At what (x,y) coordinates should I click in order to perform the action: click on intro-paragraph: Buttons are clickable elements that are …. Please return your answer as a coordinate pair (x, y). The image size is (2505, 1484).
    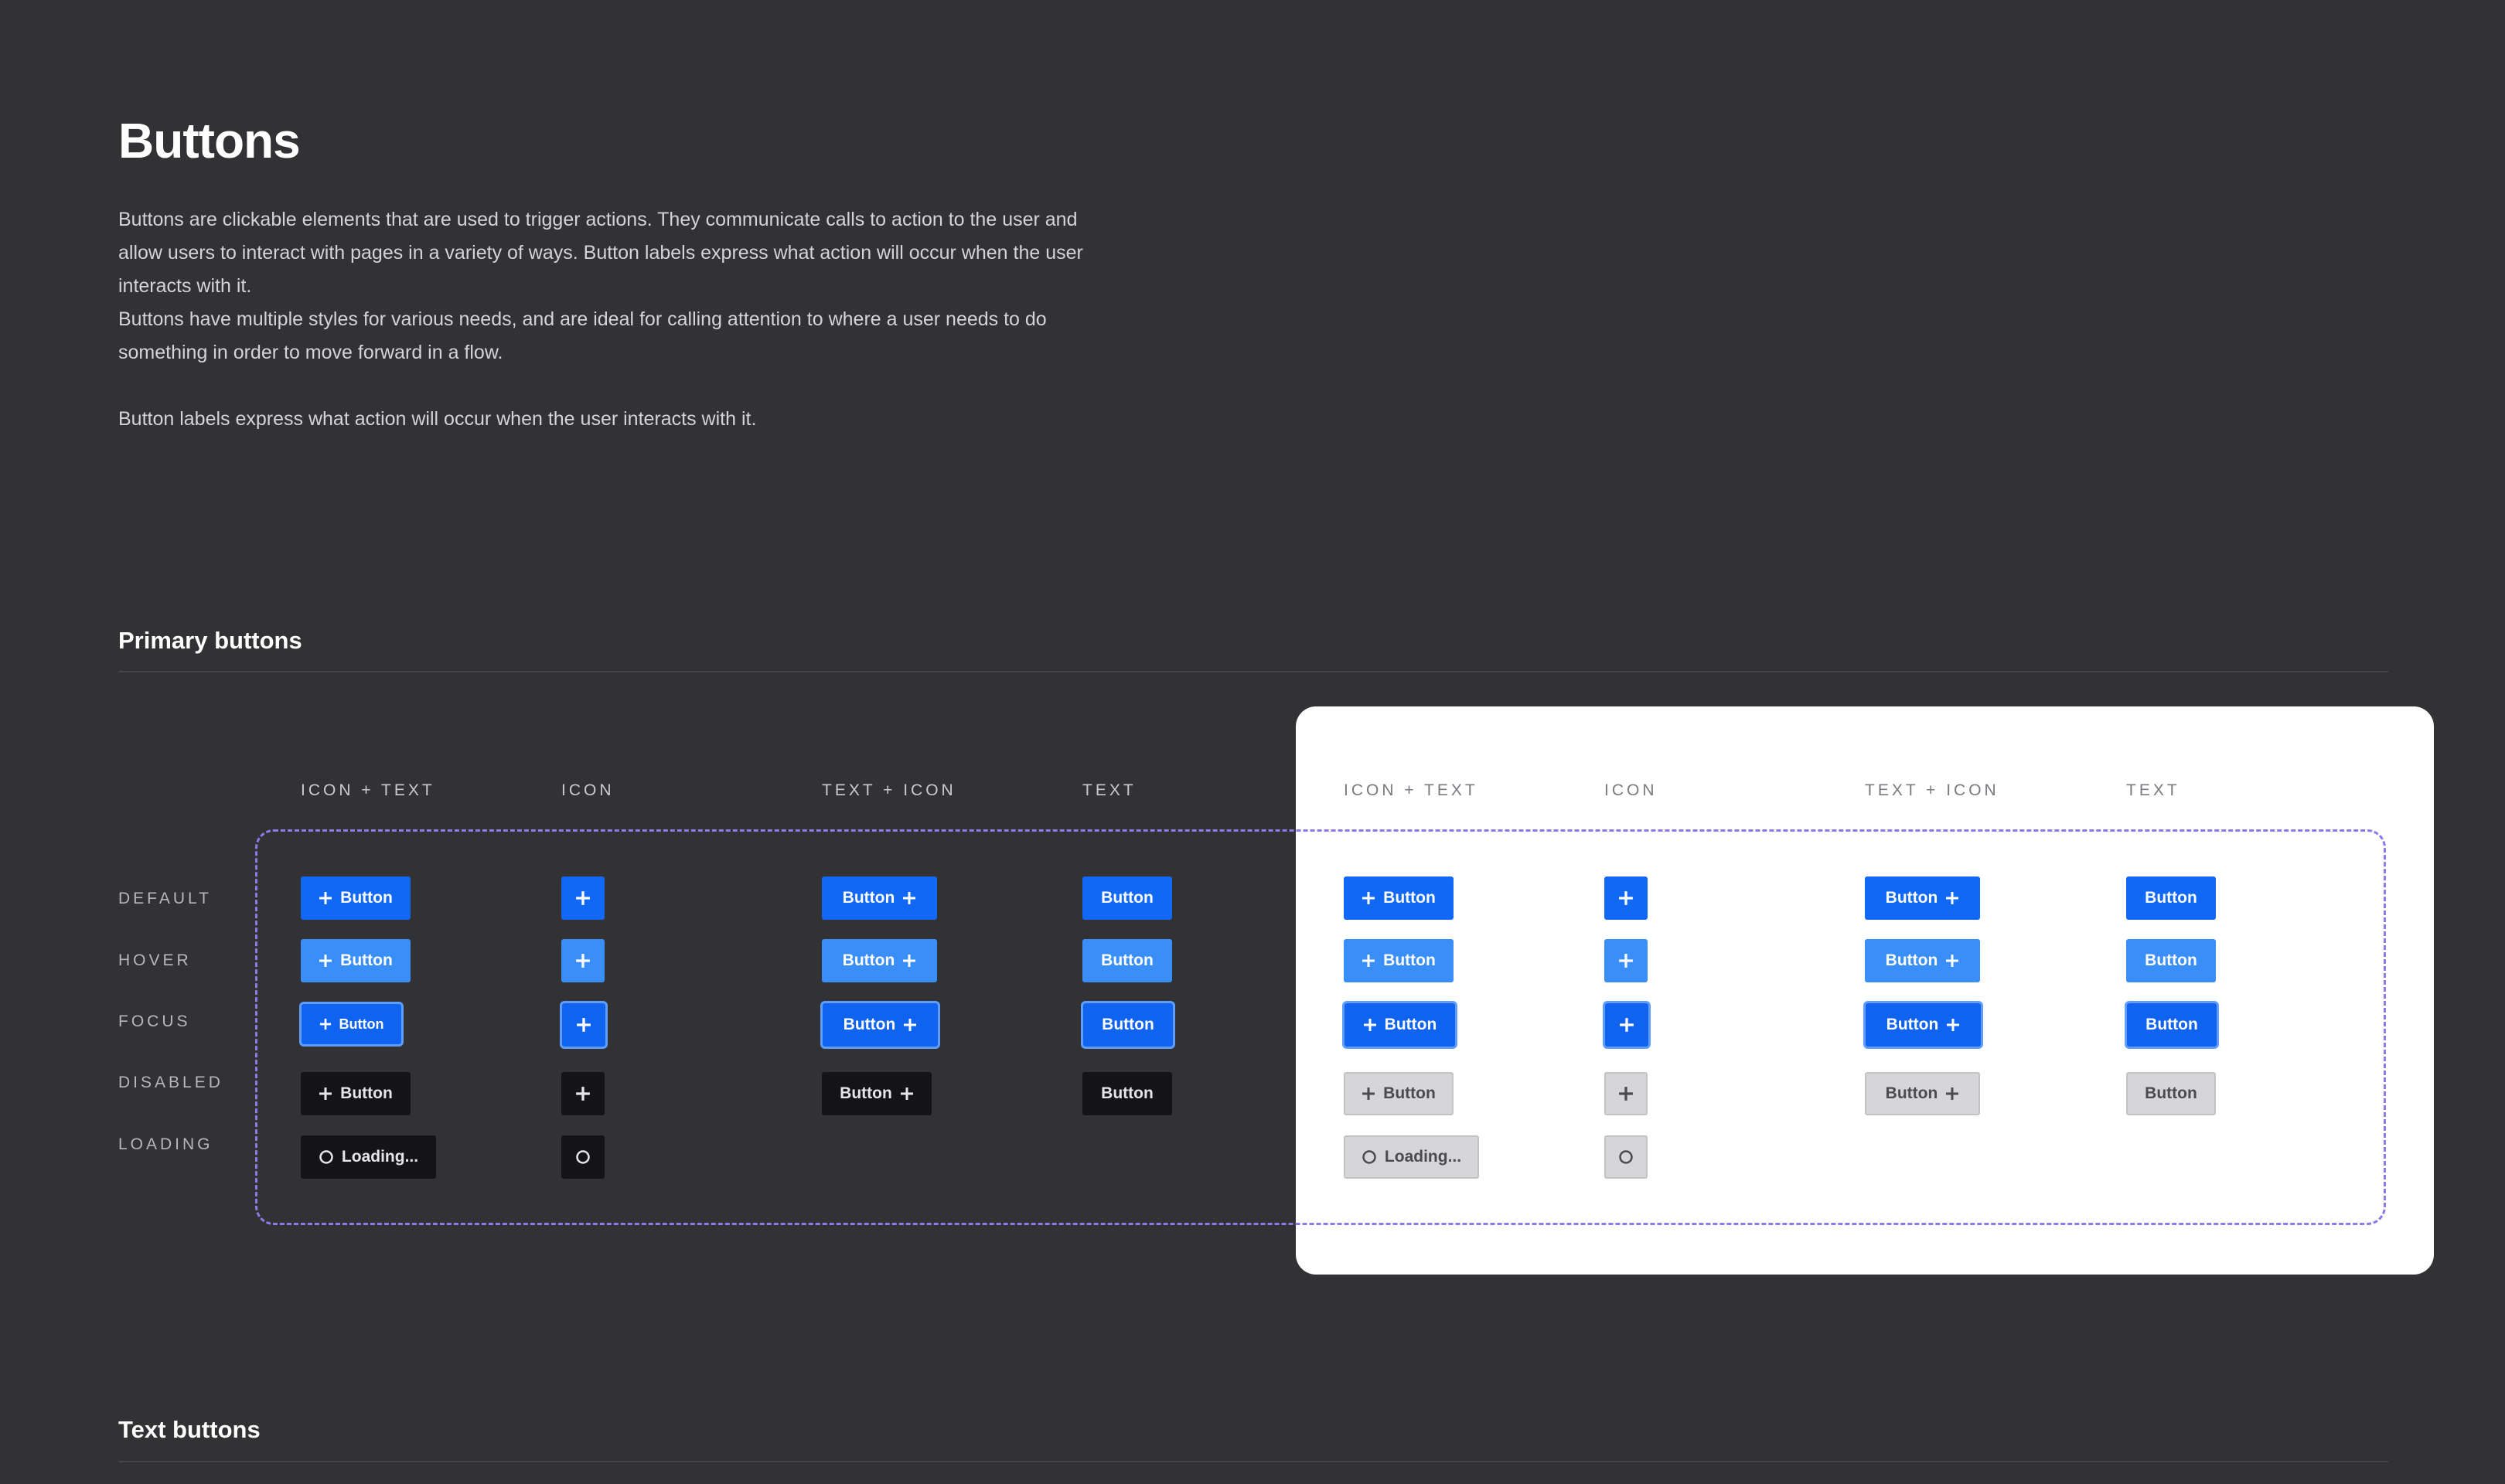
    Looking at the image, I should click on (600, 253).